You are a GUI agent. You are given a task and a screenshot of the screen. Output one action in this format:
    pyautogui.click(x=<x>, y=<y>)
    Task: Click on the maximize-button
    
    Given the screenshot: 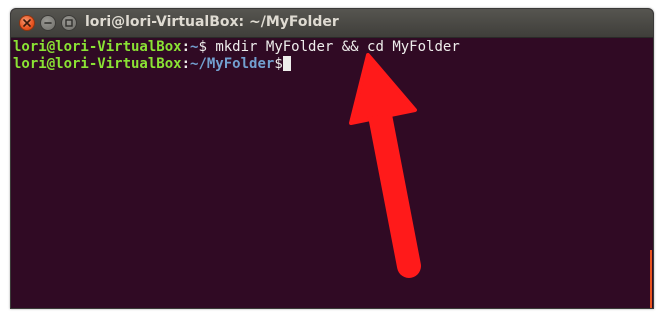 What is the action you would take?
    pyautogui.click(x=69, y=23)
    